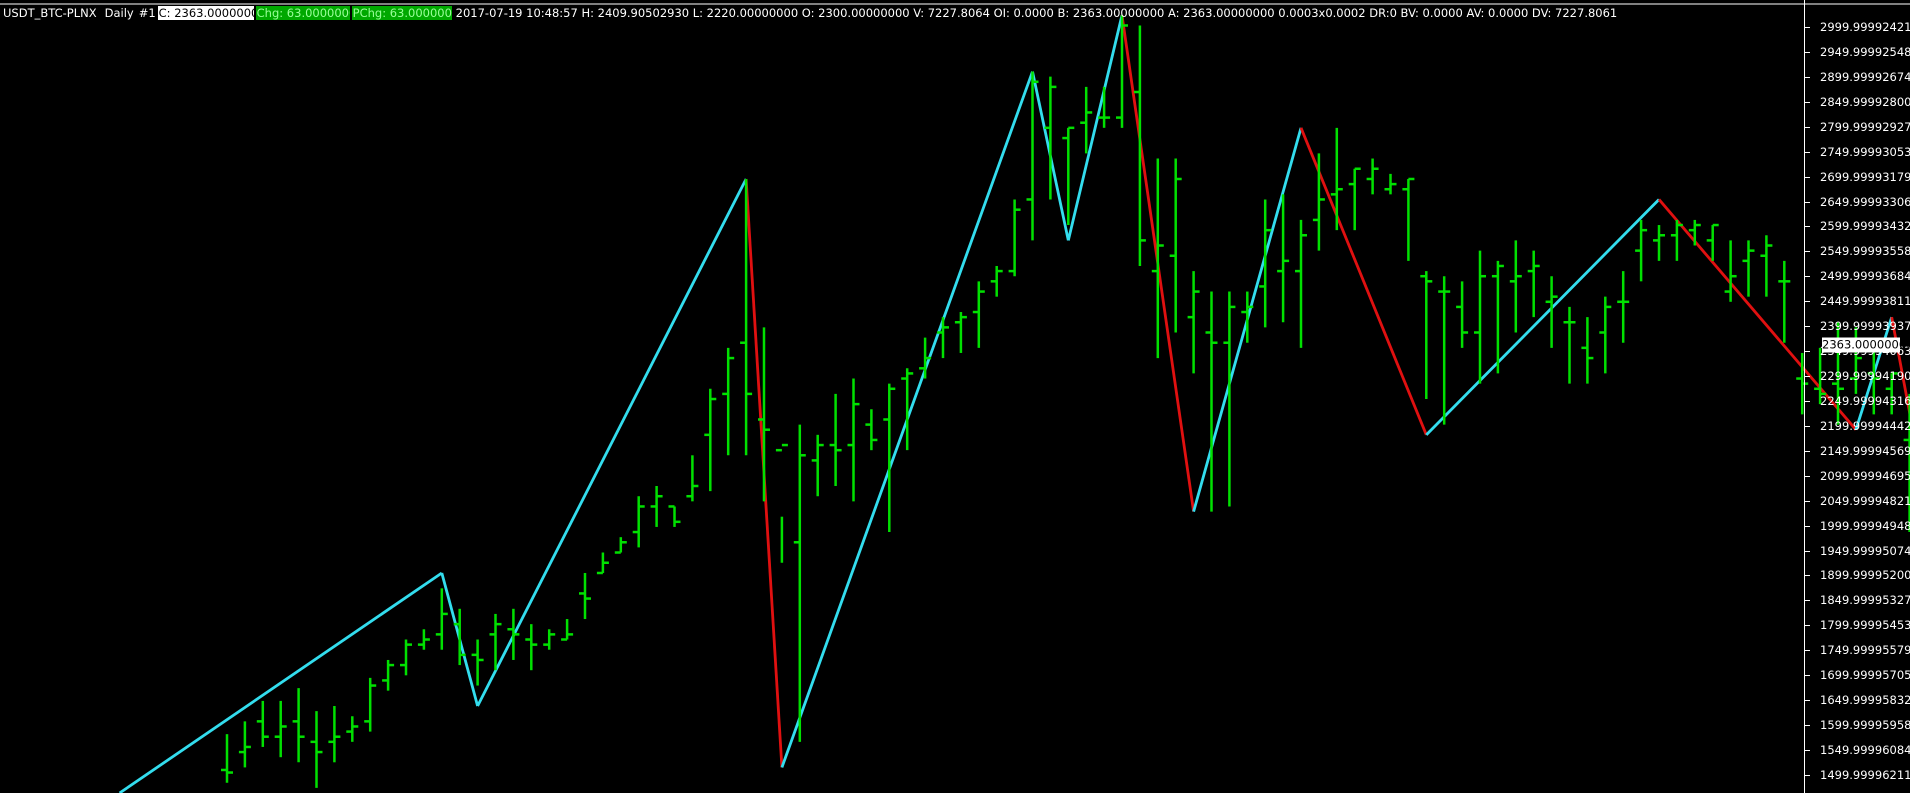 Image resolution: width=1910 pixels, height=793 pixels. I want to click on price-tick-label: 1549.99996084, so click(1865, 749).